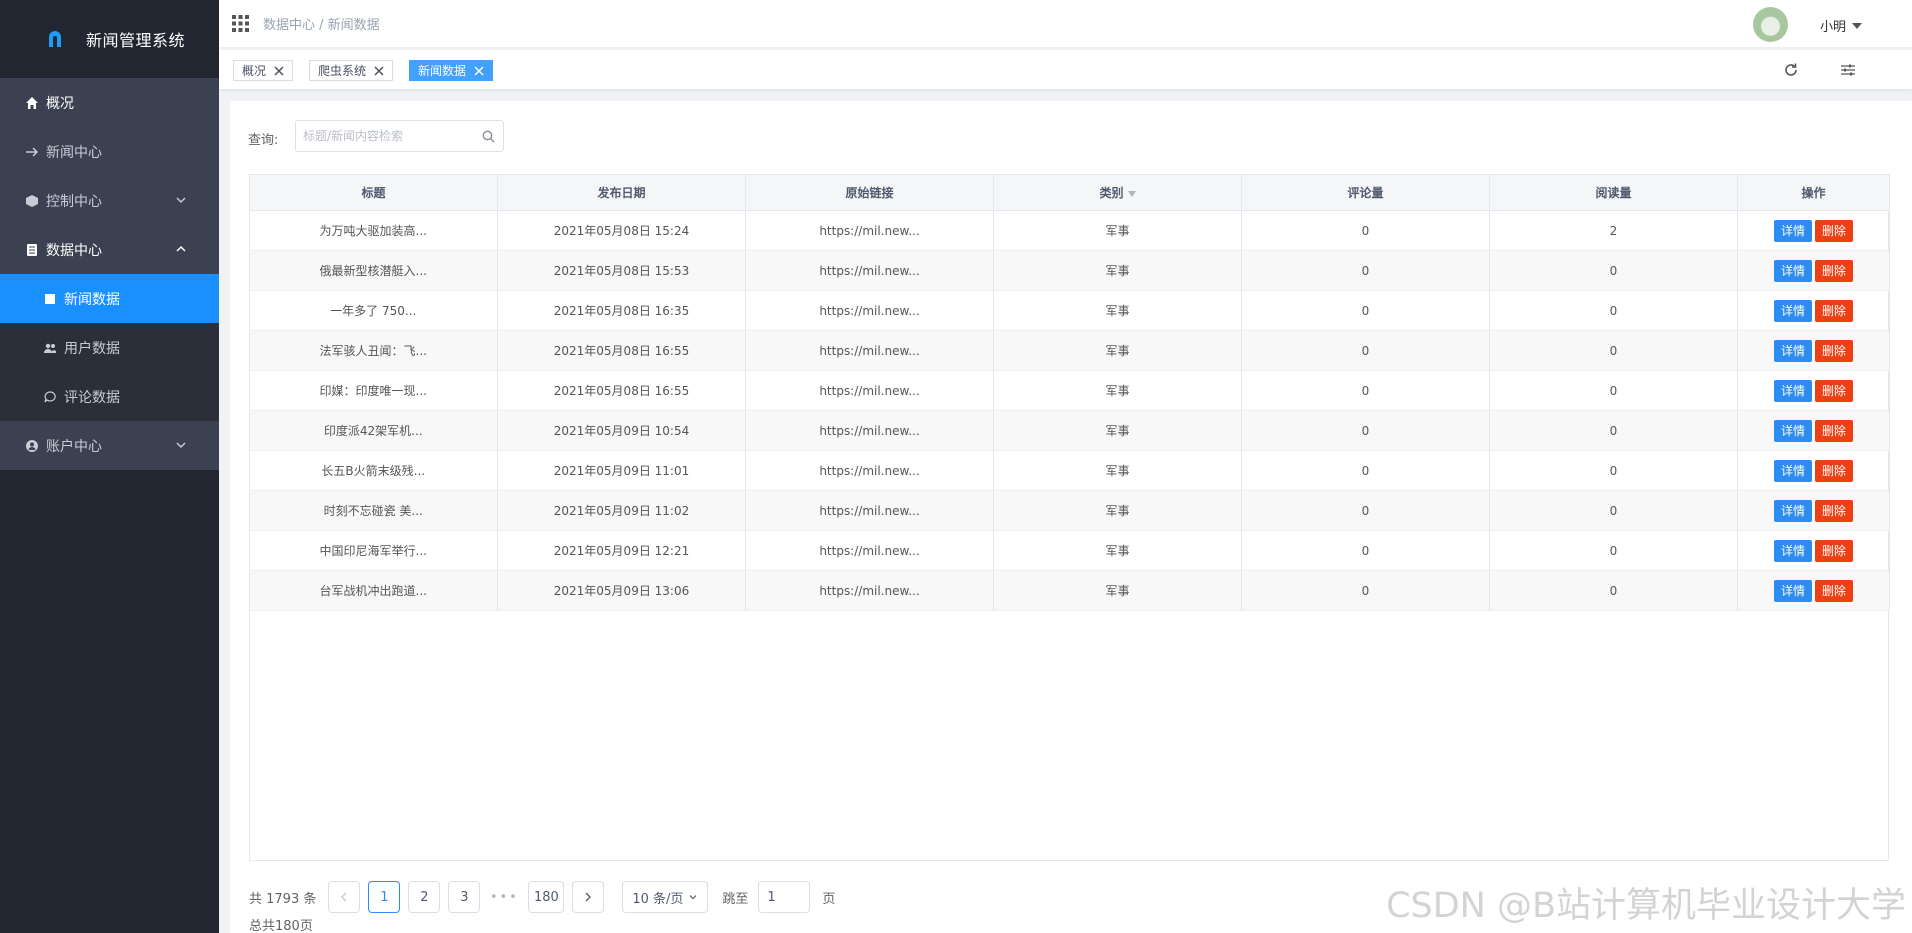 This screenshot has width=1912, height=933. I want to click on tag-crawler-system: 爬虫系统, so click(351, 70).